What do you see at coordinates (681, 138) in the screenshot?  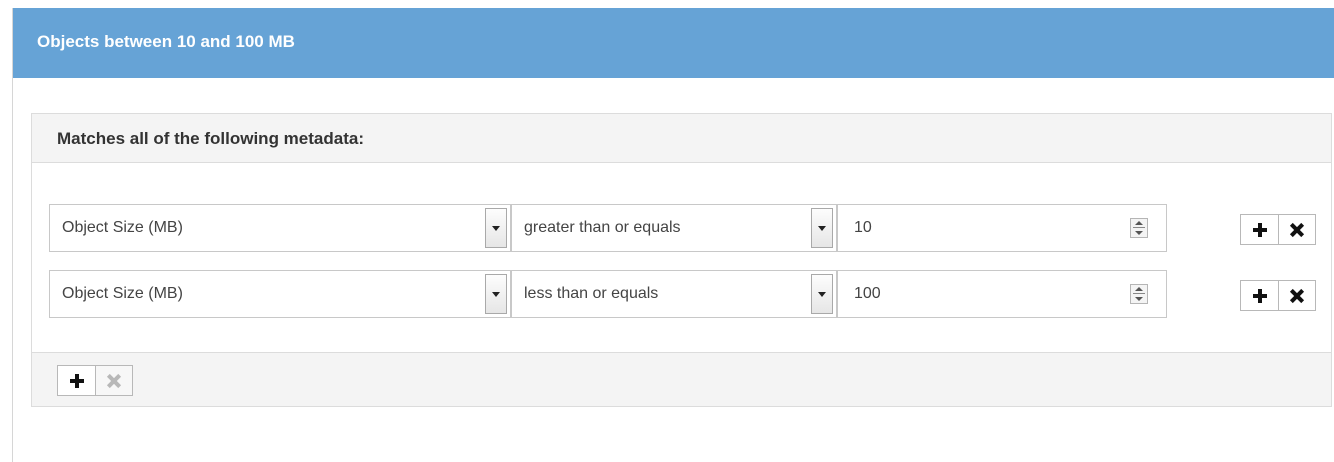 I see `group-header: Matches all of the following metadata:` at bounding box center [681, 138].